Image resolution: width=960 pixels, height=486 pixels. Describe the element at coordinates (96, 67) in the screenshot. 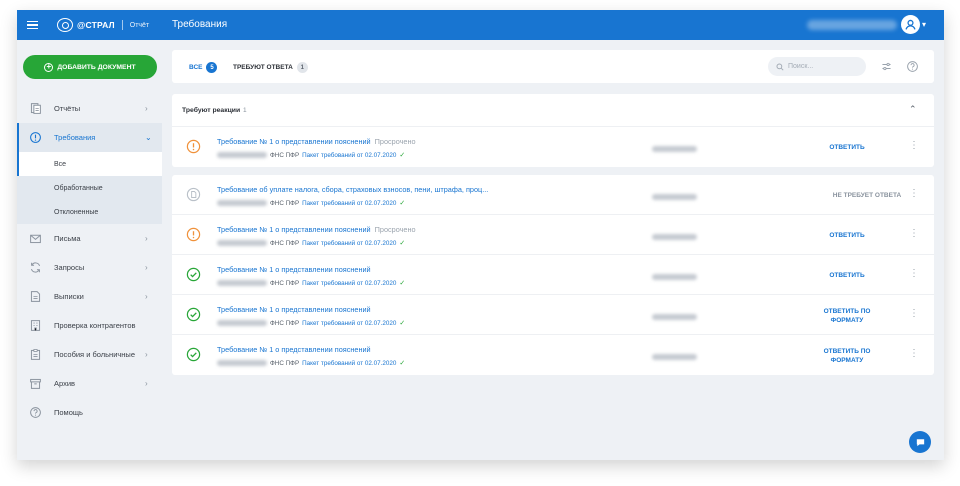

I see `add-document-label: ДОБАВИТЬ ДОКУМЕНТ` at that location.